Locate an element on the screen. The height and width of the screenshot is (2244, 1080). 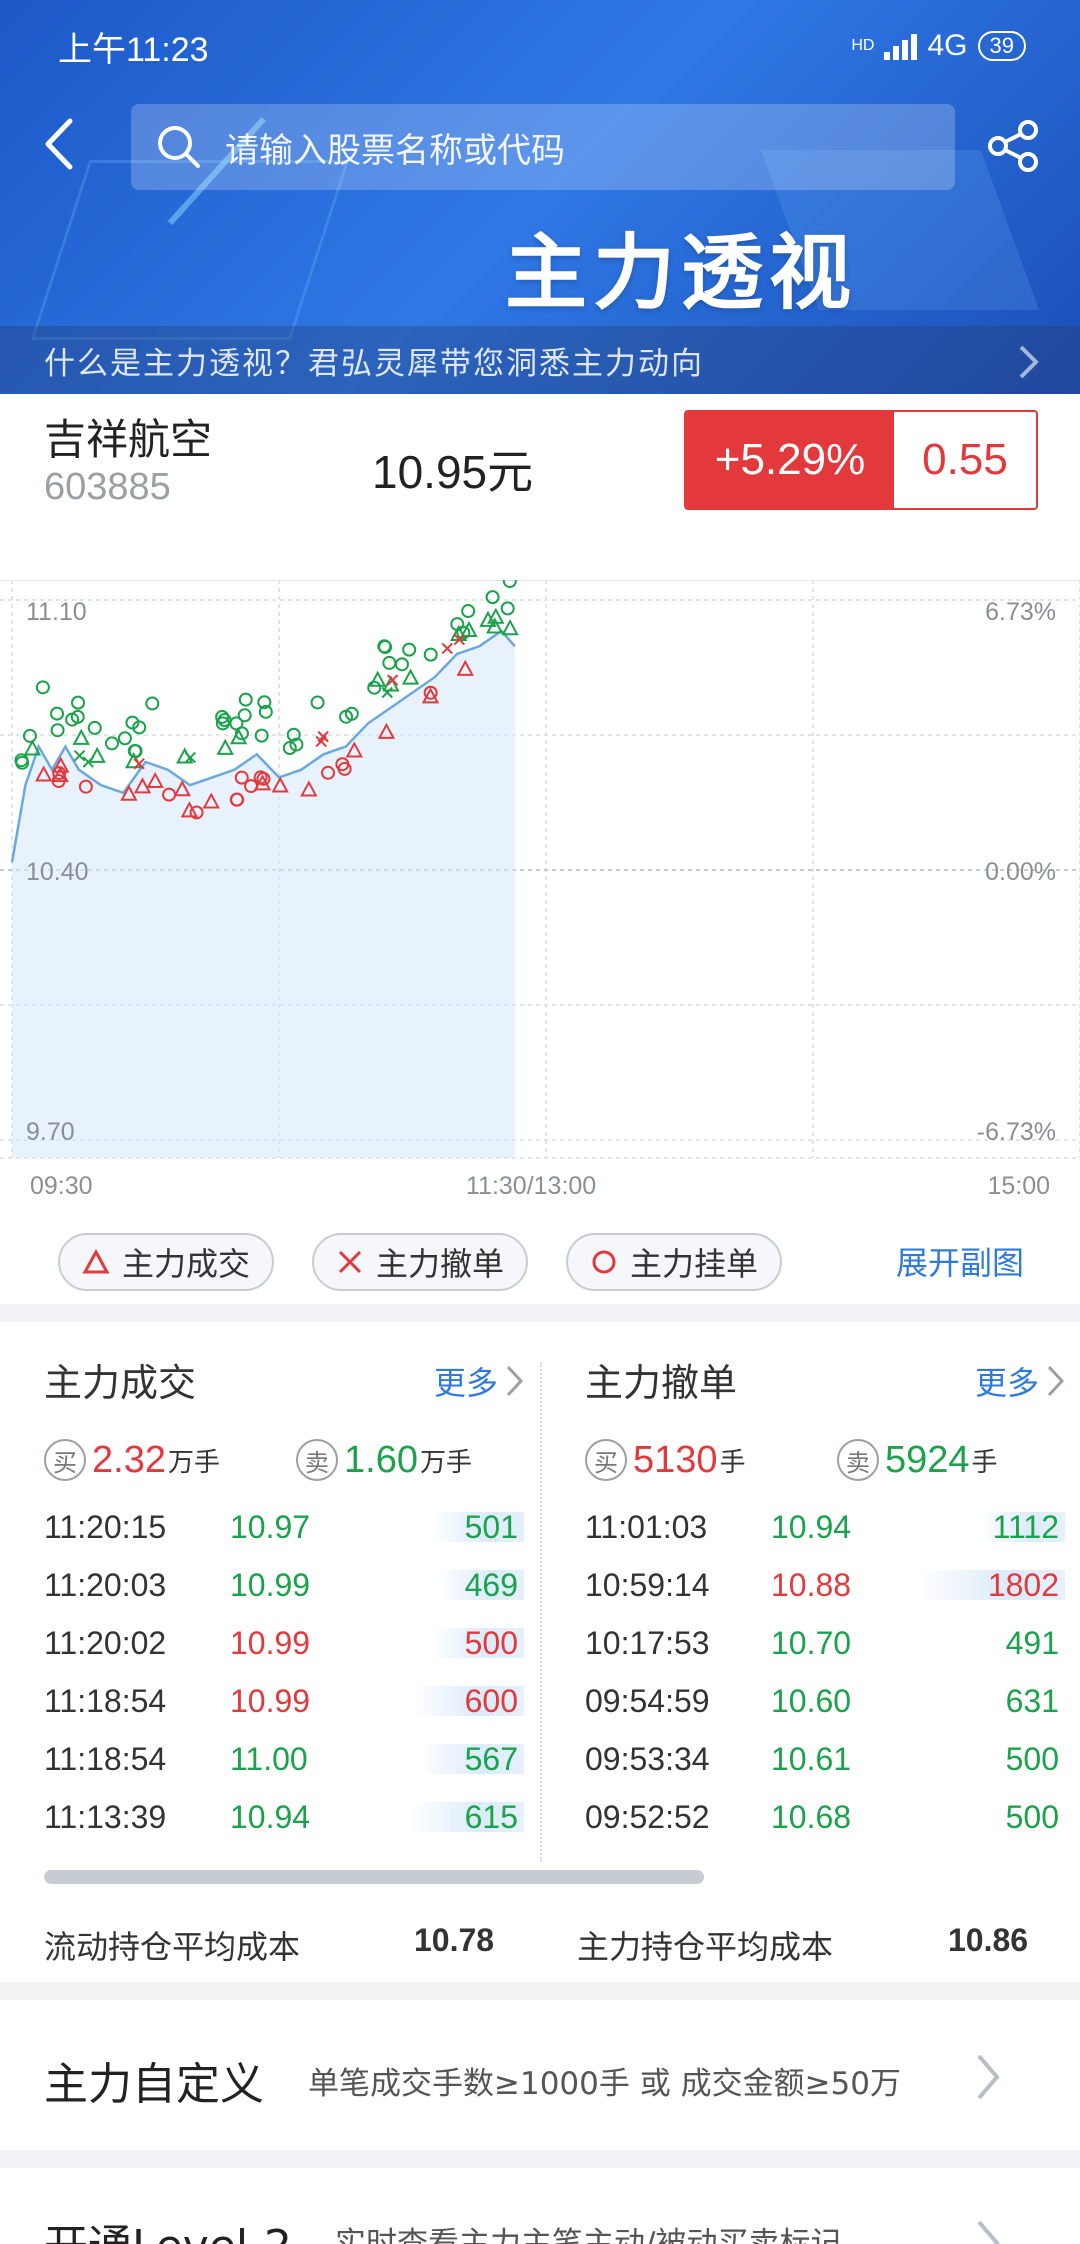
top-bar: 请输入股票名称或代码 is located at coordinates (540, 147).